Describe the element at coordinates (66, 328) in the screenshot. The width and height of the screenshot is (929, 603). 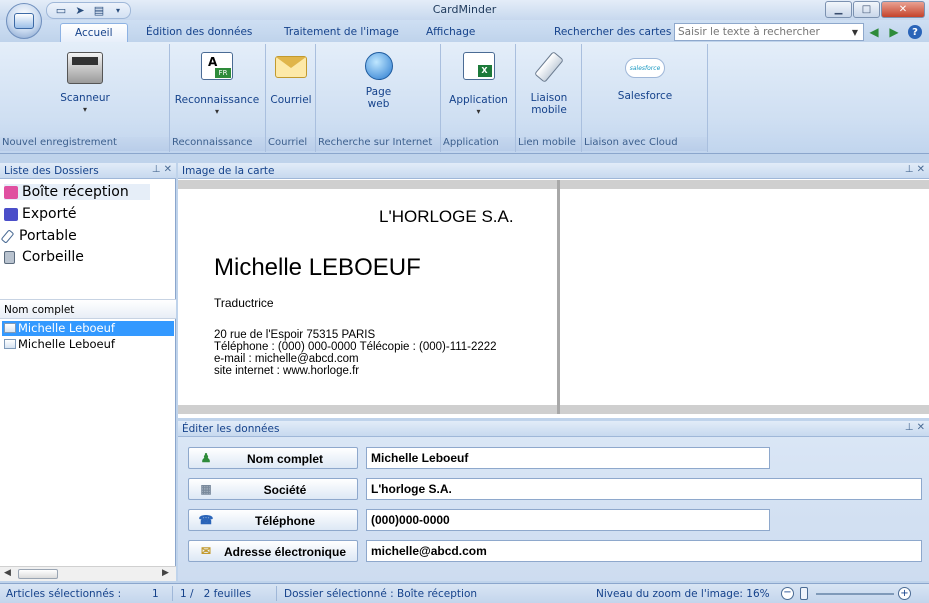
I see `list-item-label: Michelle Leboeuf` at that location.